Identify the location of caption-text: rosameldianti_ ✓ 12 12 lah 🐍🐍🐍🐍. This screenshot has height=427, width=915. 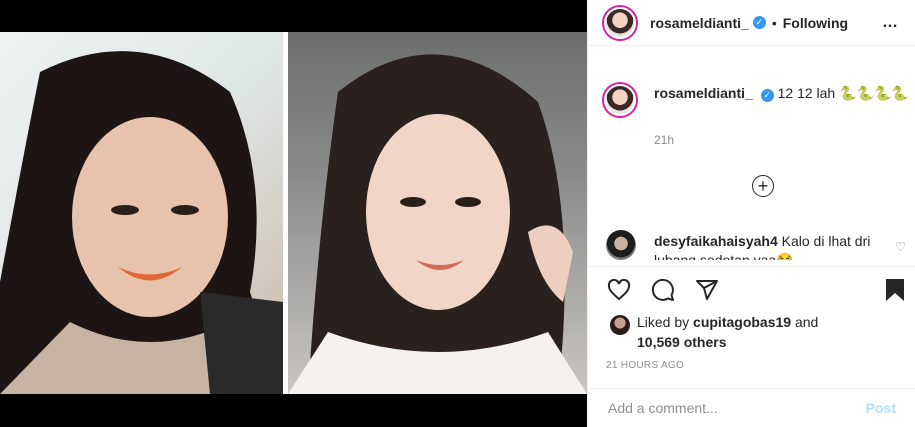
(784, 93).